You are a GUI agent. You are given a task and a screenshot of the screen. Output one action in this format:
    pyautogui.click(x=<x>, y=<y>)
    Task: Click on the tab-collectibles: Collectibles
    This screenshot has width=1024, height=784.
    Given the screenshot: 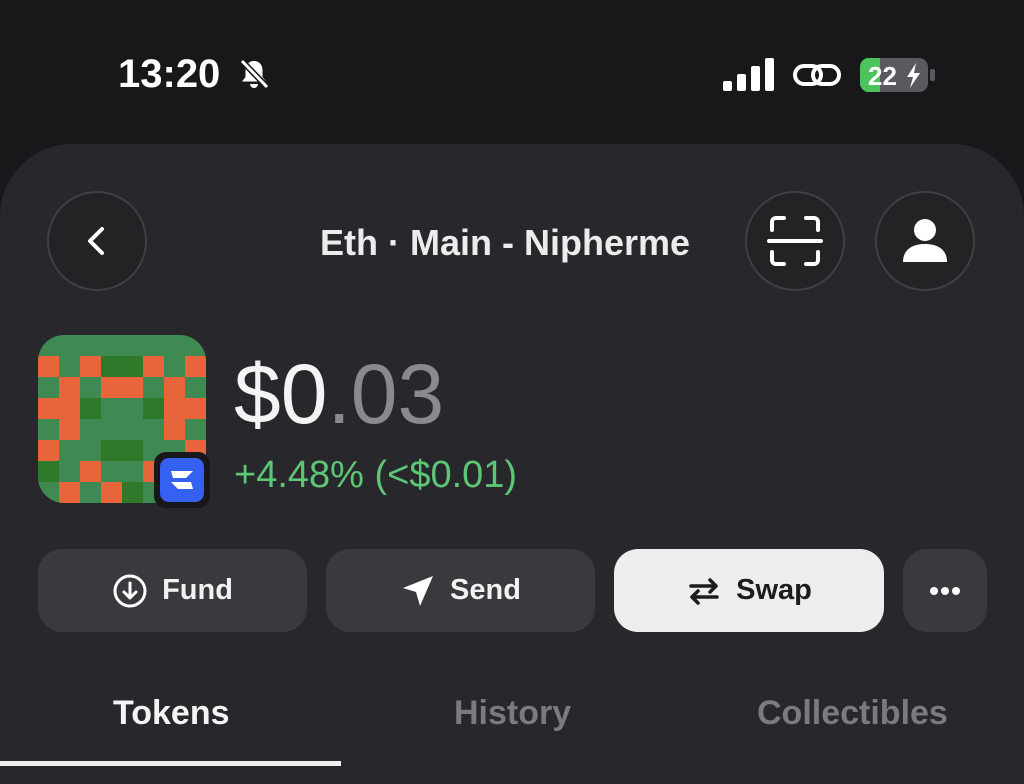 What is the action you would take?
    pyautogui.click(x=852, y=713)
    